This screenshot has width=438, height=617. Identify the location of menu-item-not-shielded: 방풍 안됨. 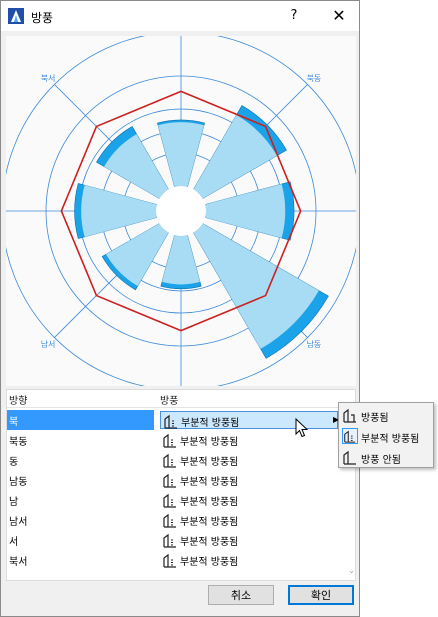
(386, 457).